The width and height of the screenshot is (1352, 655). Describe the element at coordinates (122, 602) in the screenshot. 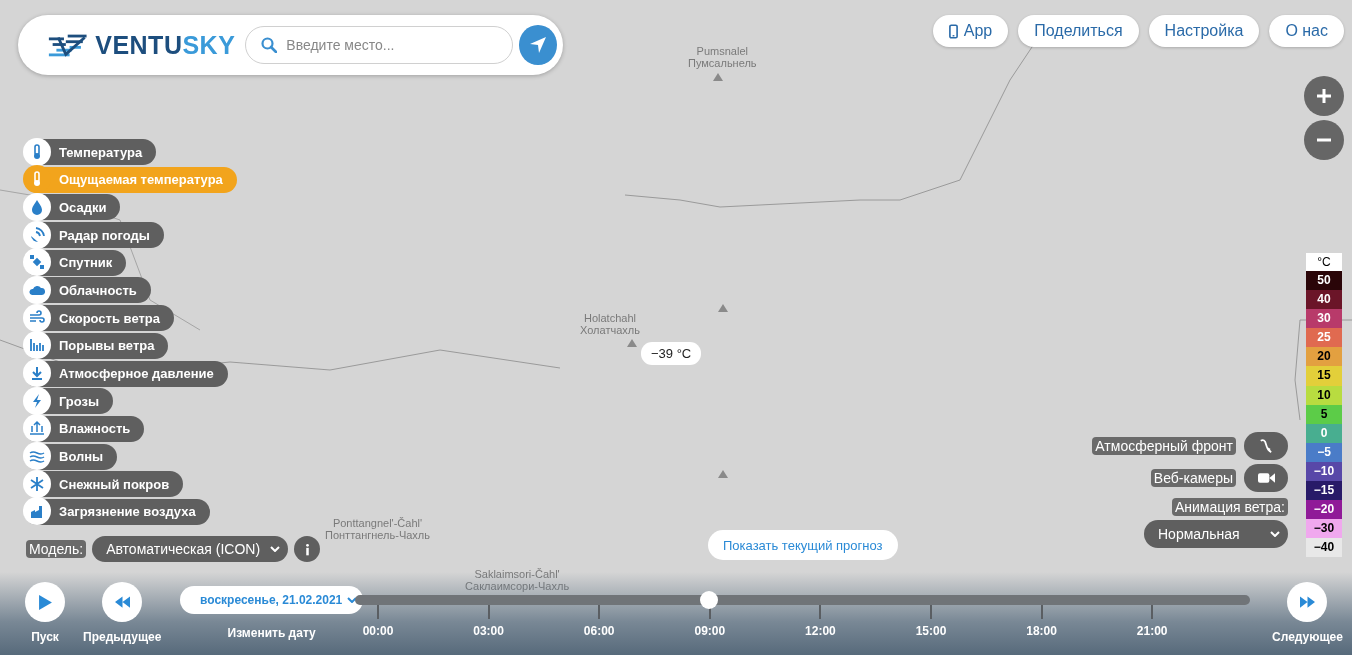

I see `rewind-icon` at that location.